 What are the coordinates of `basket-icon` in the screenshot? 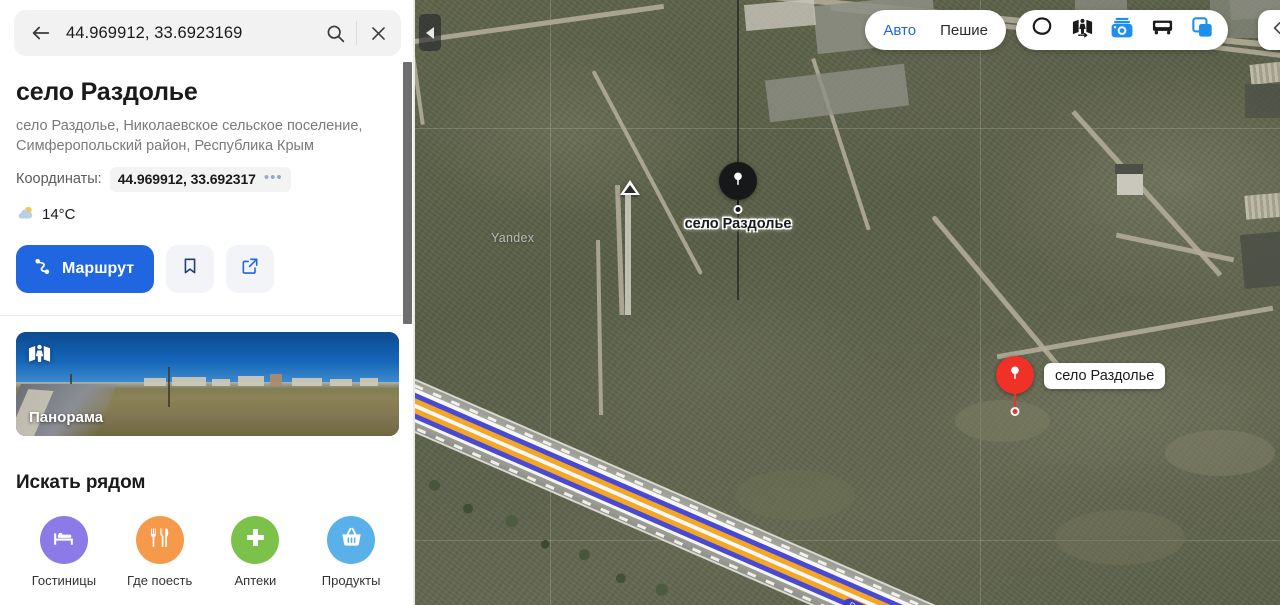 It's located at (351, 540).